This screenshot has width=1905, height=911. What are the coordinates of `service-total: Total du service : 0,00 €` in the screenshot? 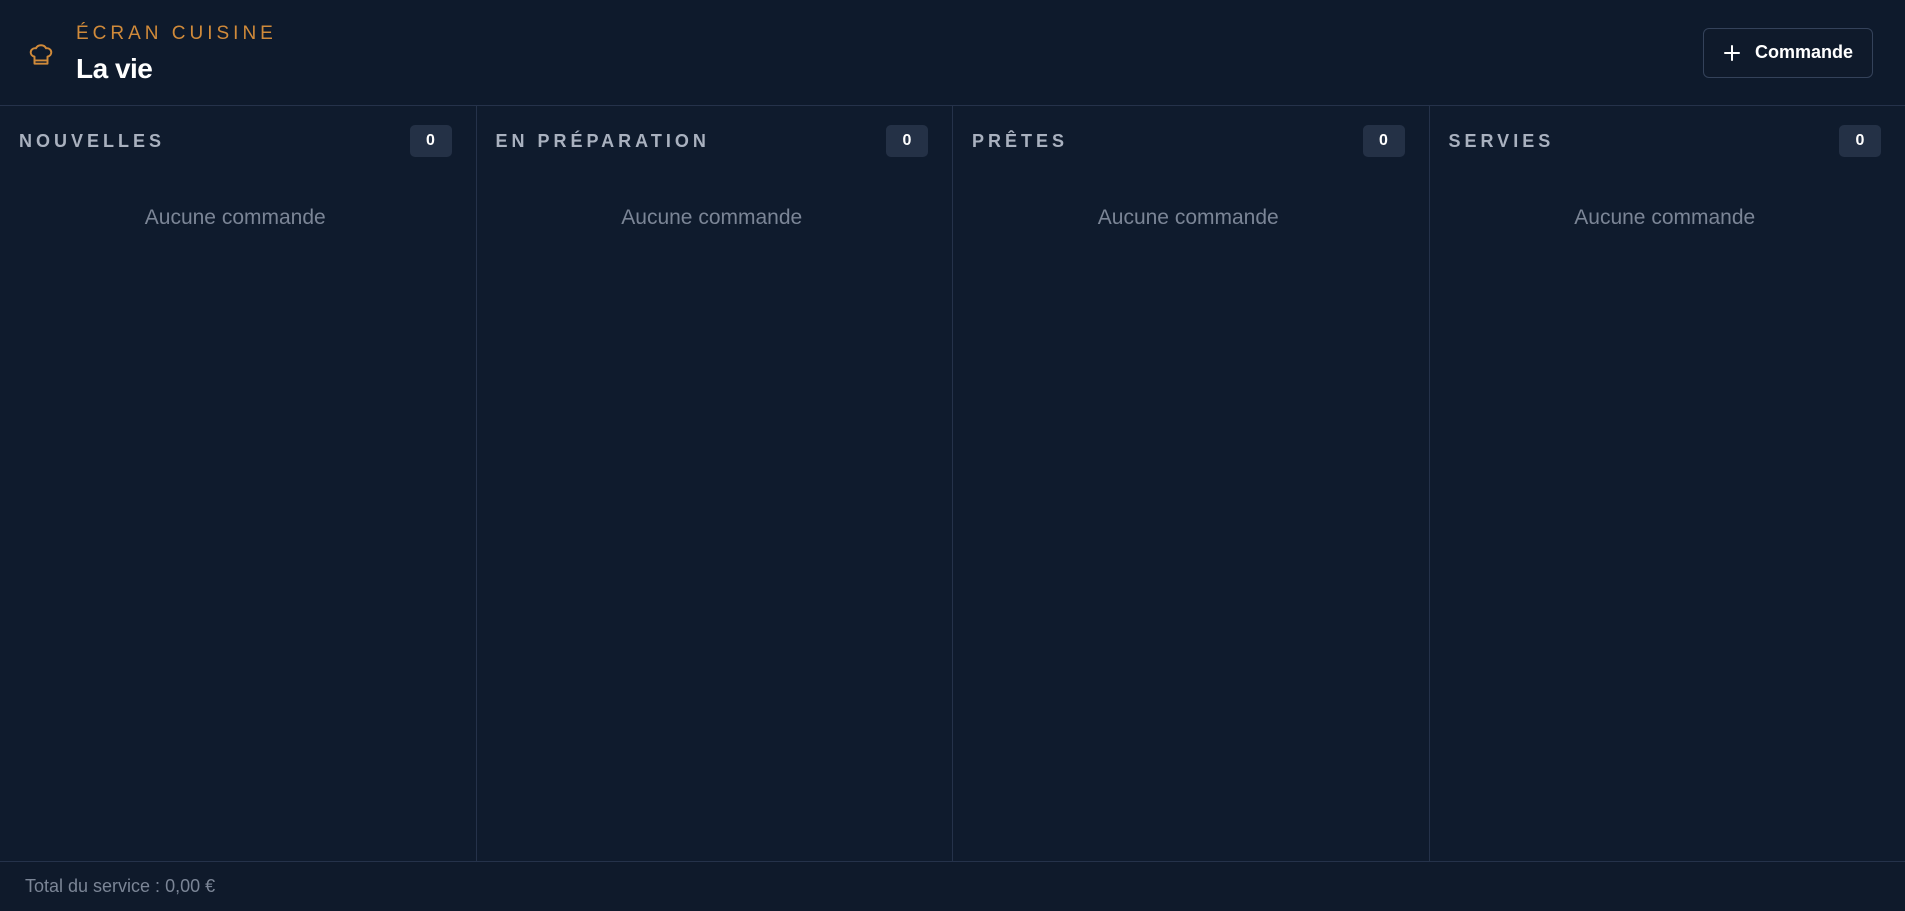 It's located at (120, 886).